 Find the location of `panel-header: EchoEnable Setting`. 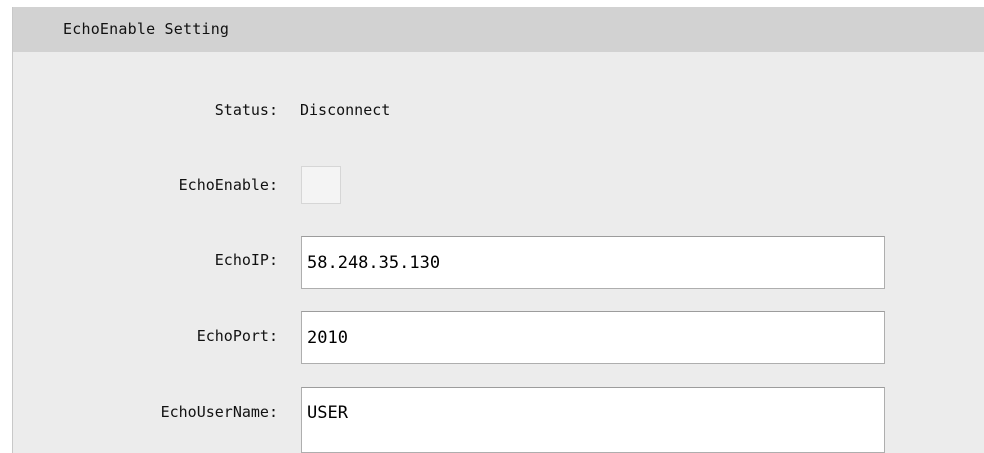

panel-header: EchoEnable Setting is located at coordinates (498, 29).